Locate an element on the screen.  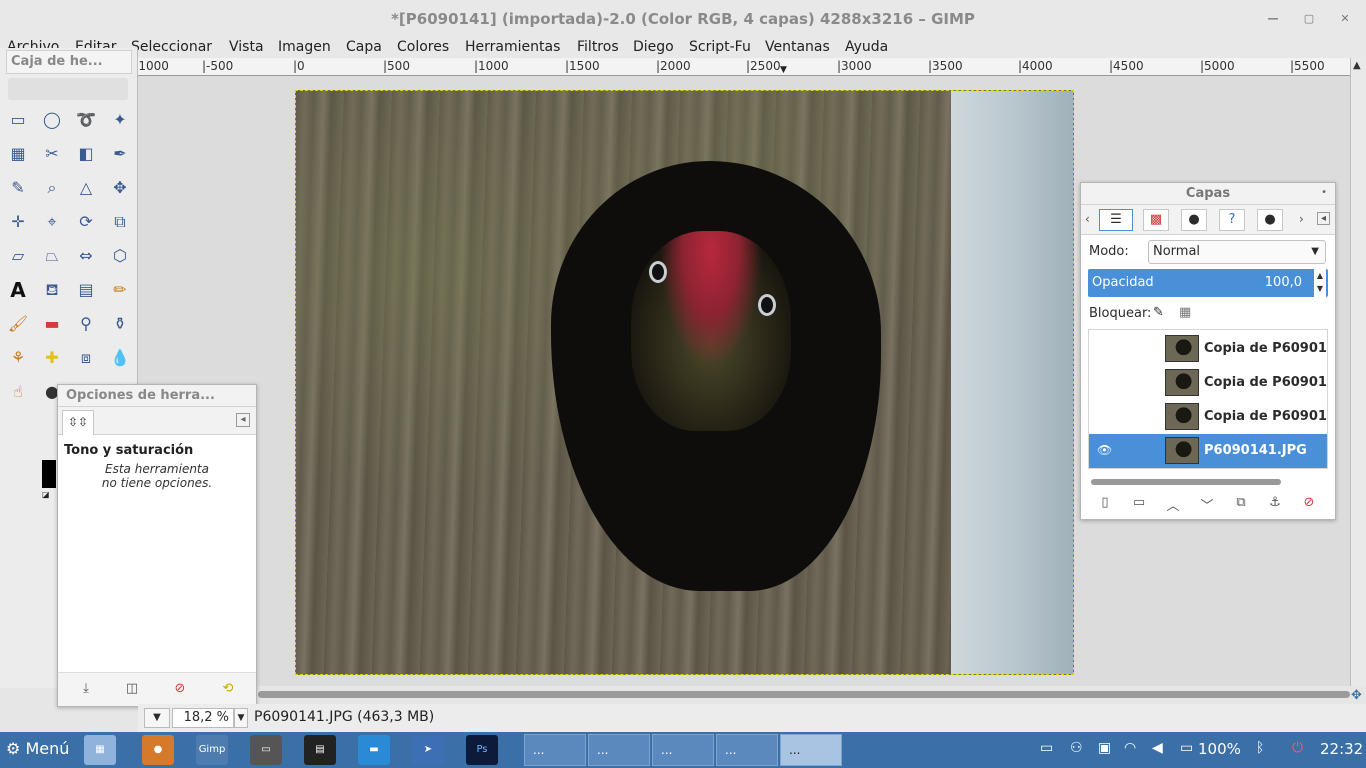
telegram-launcher: ➤ is located at coordinates (428, 750).